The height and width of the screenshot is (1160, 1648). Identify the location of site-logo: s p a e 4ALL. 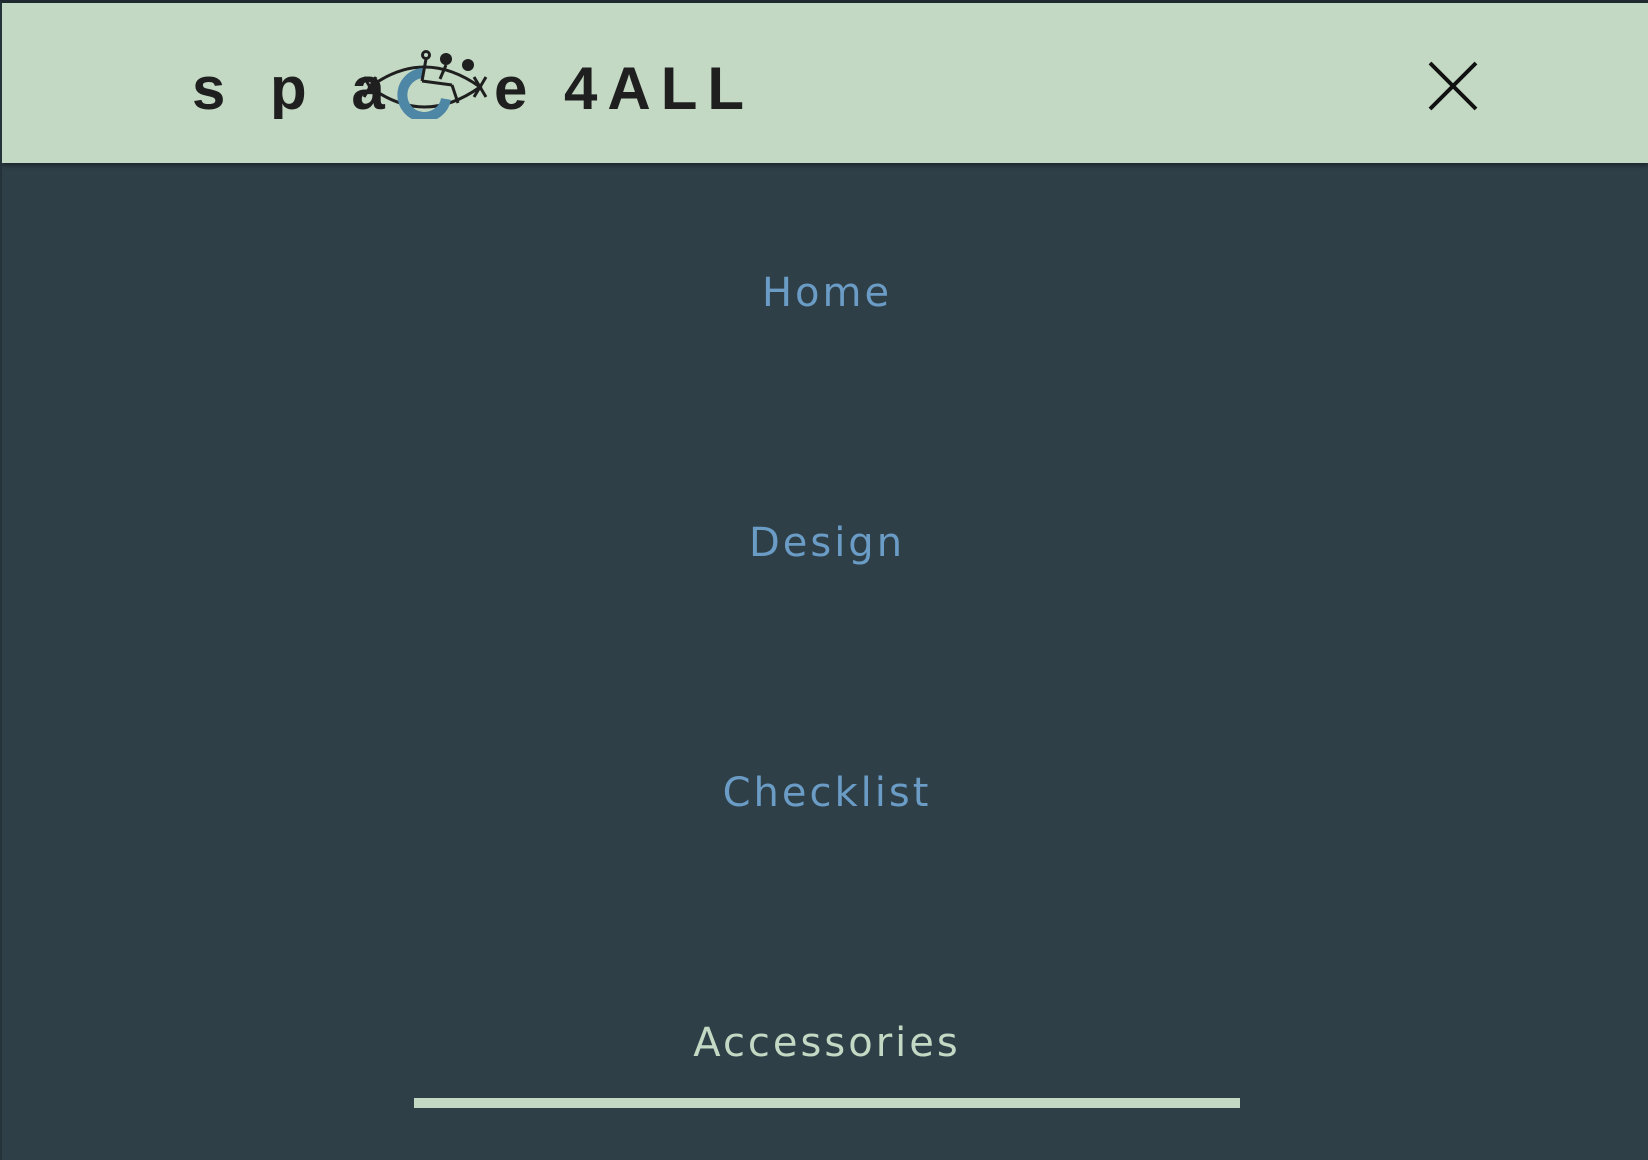
(472, 80).